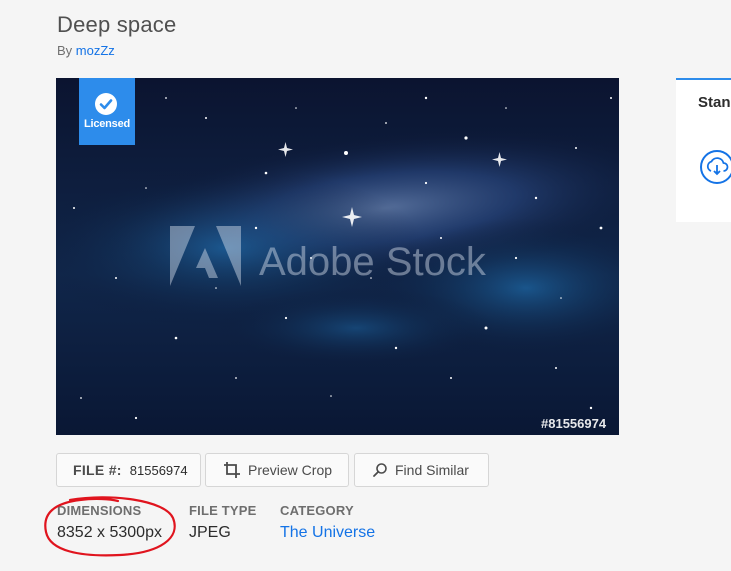 The height and width of the screenshot is (571, 731). What do you see at coordinates (327, 533) in the screenshot?
I see `category-link: The Universe` at bounding box center [327, 533].